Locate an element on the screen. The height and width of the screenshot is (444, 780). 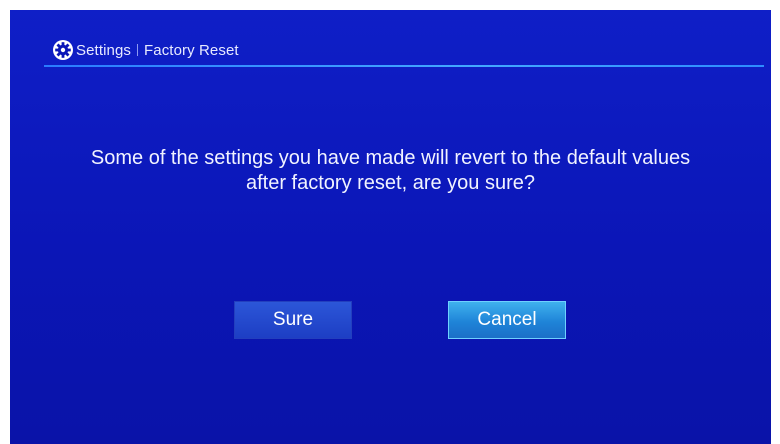
message-line-2: after factory reset, are you sure? is located at coordinates (390, 183).